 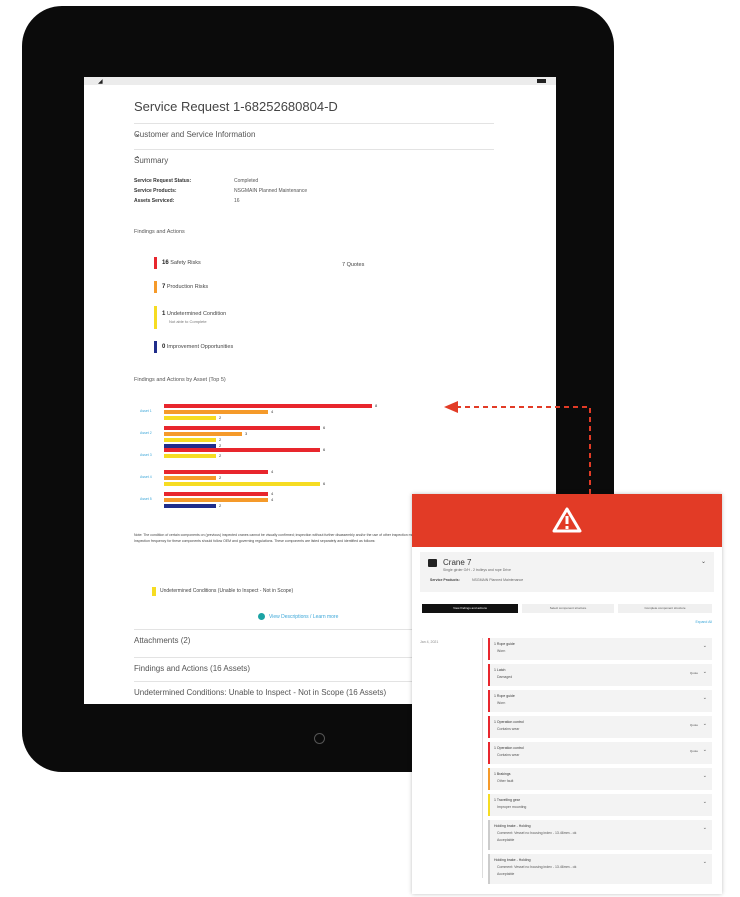 I want to click on finding-item: 1 Latch Damaged Quote ⌄, so click(x=600, y=675).